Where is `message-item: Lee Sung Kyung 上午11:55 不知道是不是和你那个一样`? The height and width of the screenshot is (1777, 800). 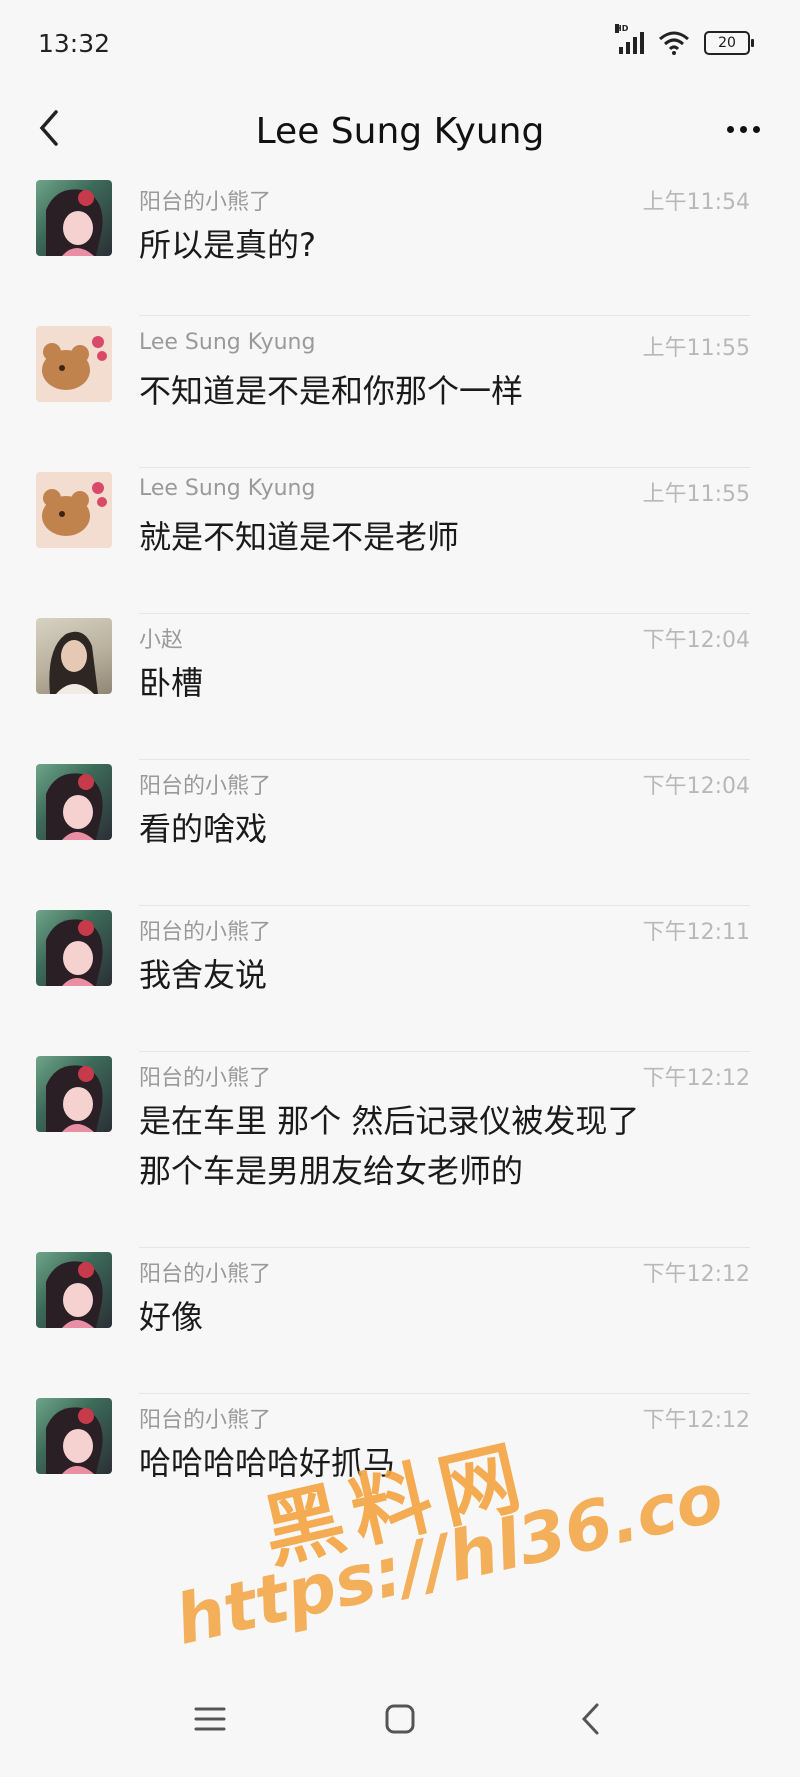
message-item: Lee Sung Kyung 上午11:55 不知道是不是和你那个一样 is located at coordinates (400, 395).